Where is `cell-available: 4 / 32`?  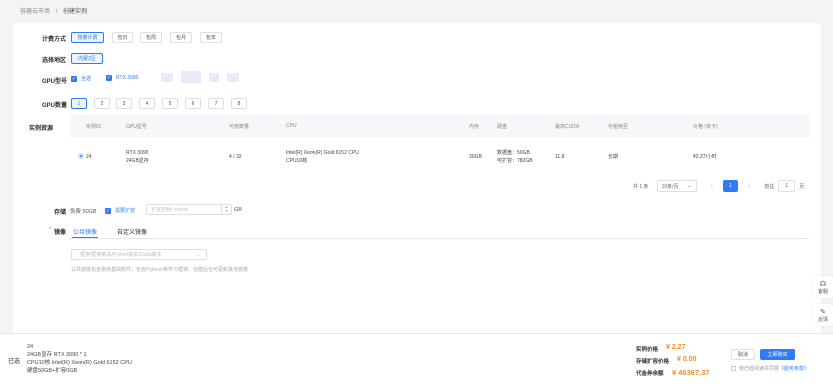 cell-available: 4 / 32 is located at coordinates (235, 157).